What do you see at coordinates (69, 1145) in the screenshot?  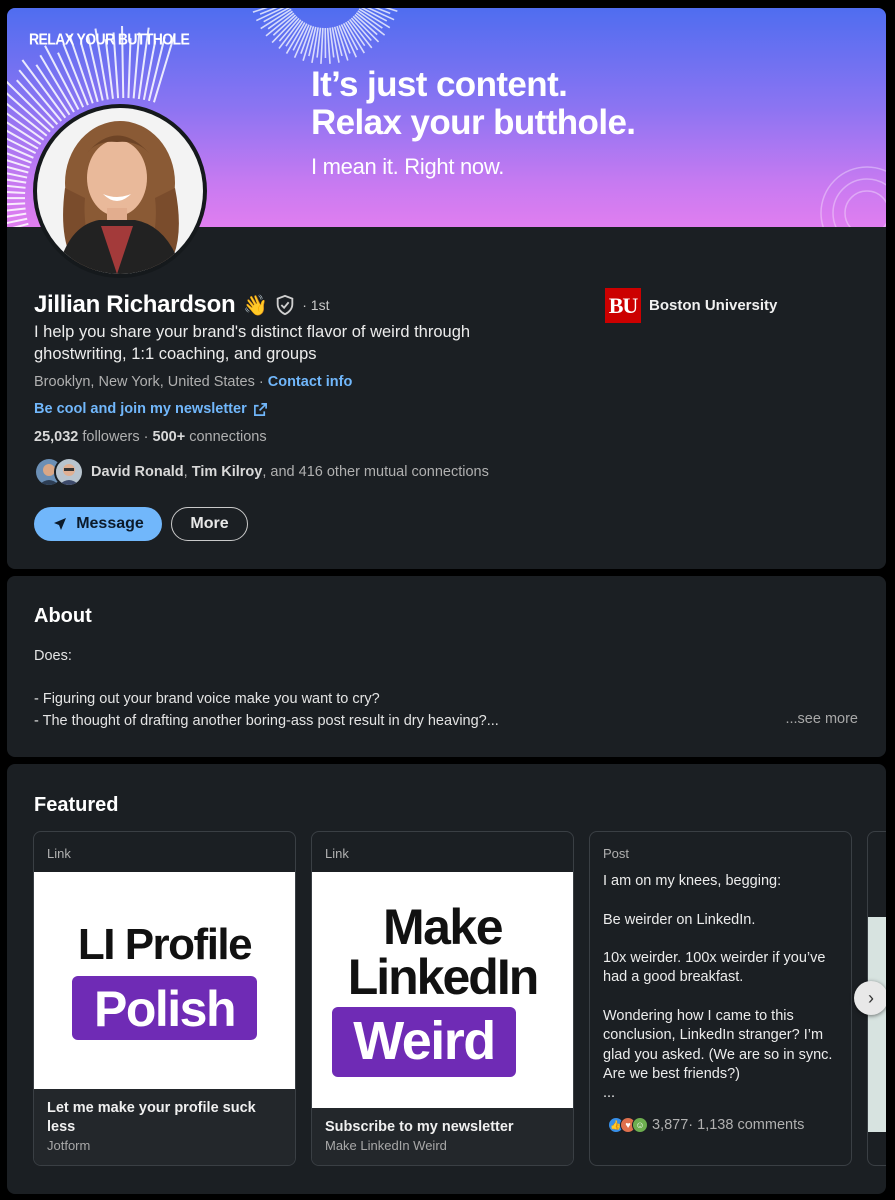 I see `featured-item-subtitle: Jotform` at bounding box center [69, 1145].